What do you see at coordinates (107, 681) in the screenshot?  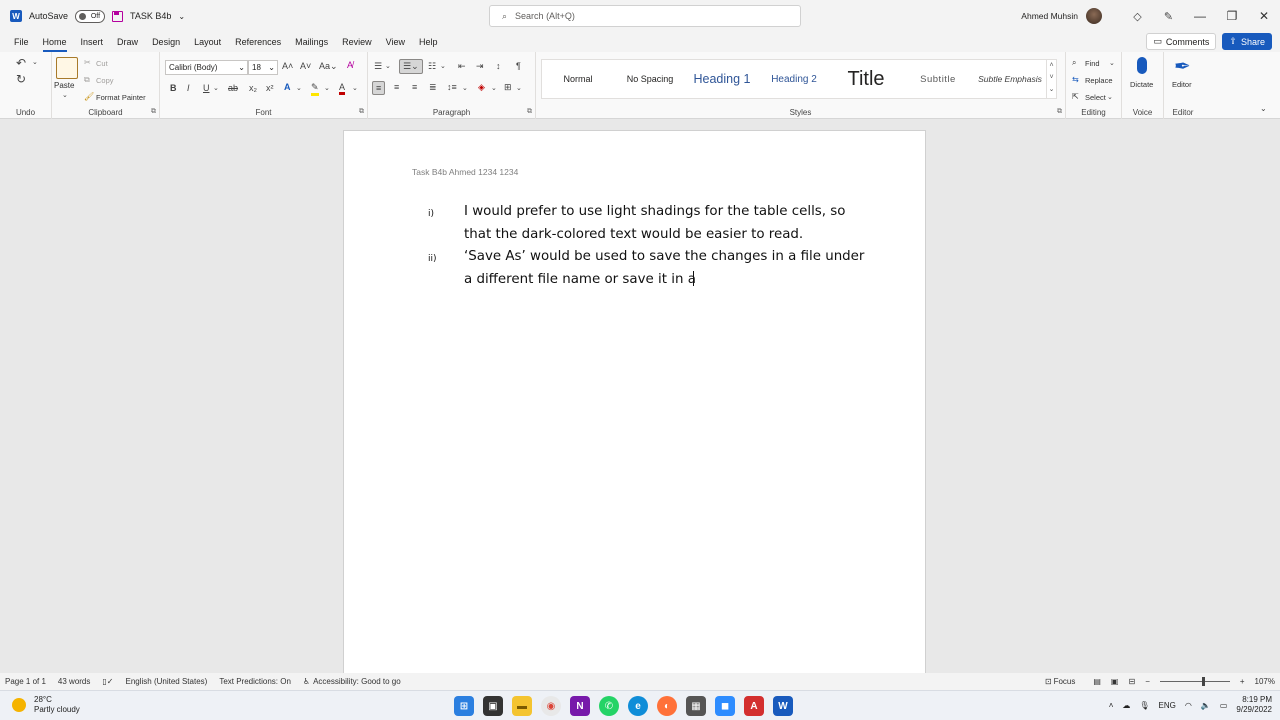 I see `proofing-icon: ▯✓` at bounding box center [107, 681].